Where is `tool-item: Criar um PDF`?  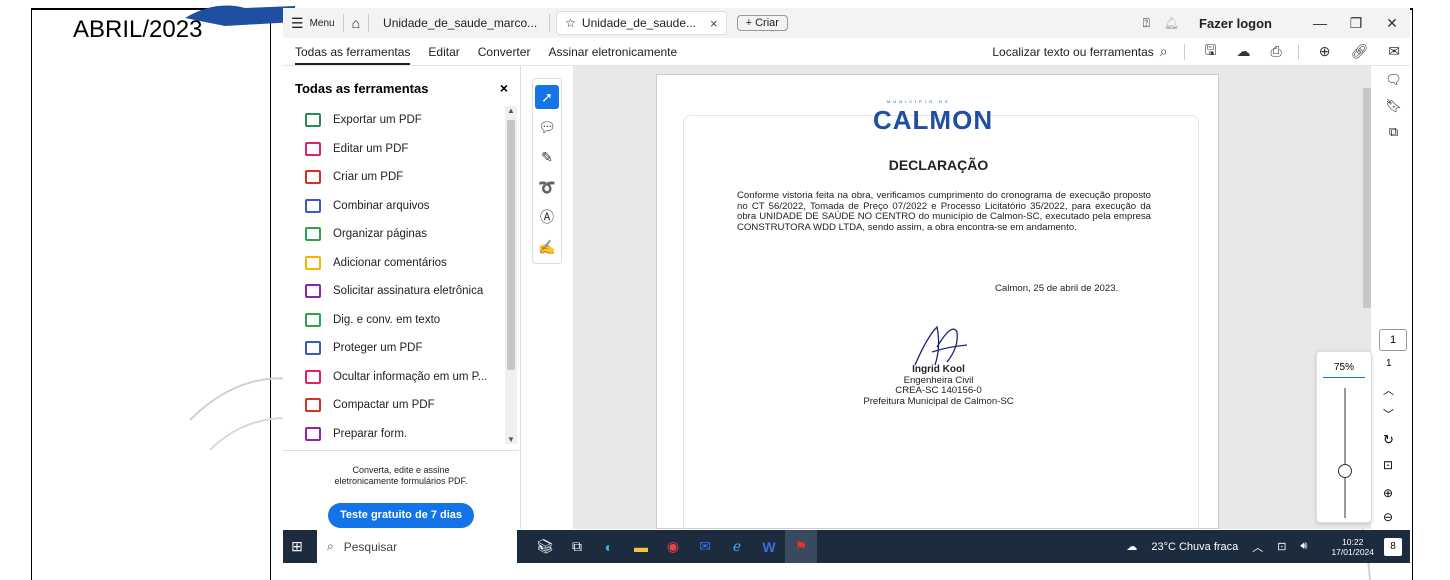 tool-item: Criar um PDF is located at coordinates (395, 177).